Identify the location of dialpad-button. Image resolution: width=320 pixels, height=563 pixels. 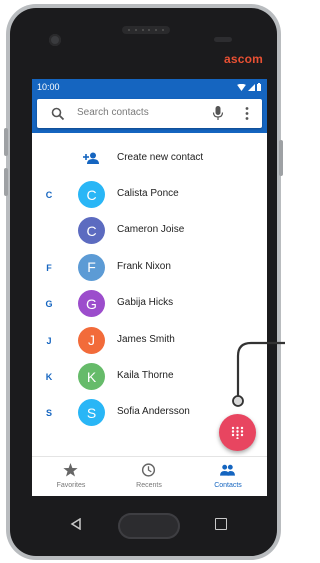
(237, 432).